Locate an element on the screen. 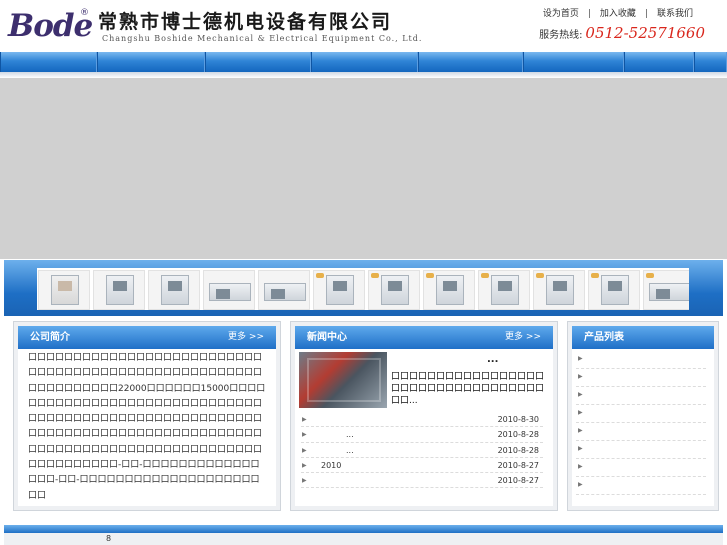 This screenshot has height=545, width=727. main-nav is located at coordinates (363, 62).